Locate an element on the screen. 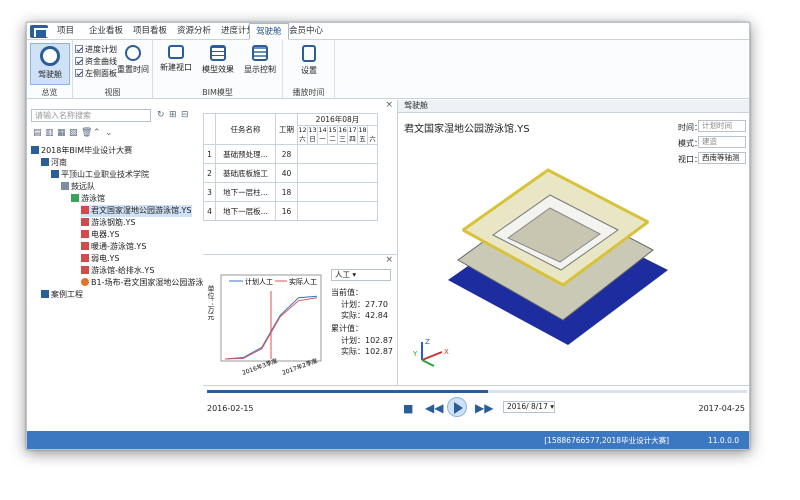  steering-wheel-icon is located at coordinates (50, 56).